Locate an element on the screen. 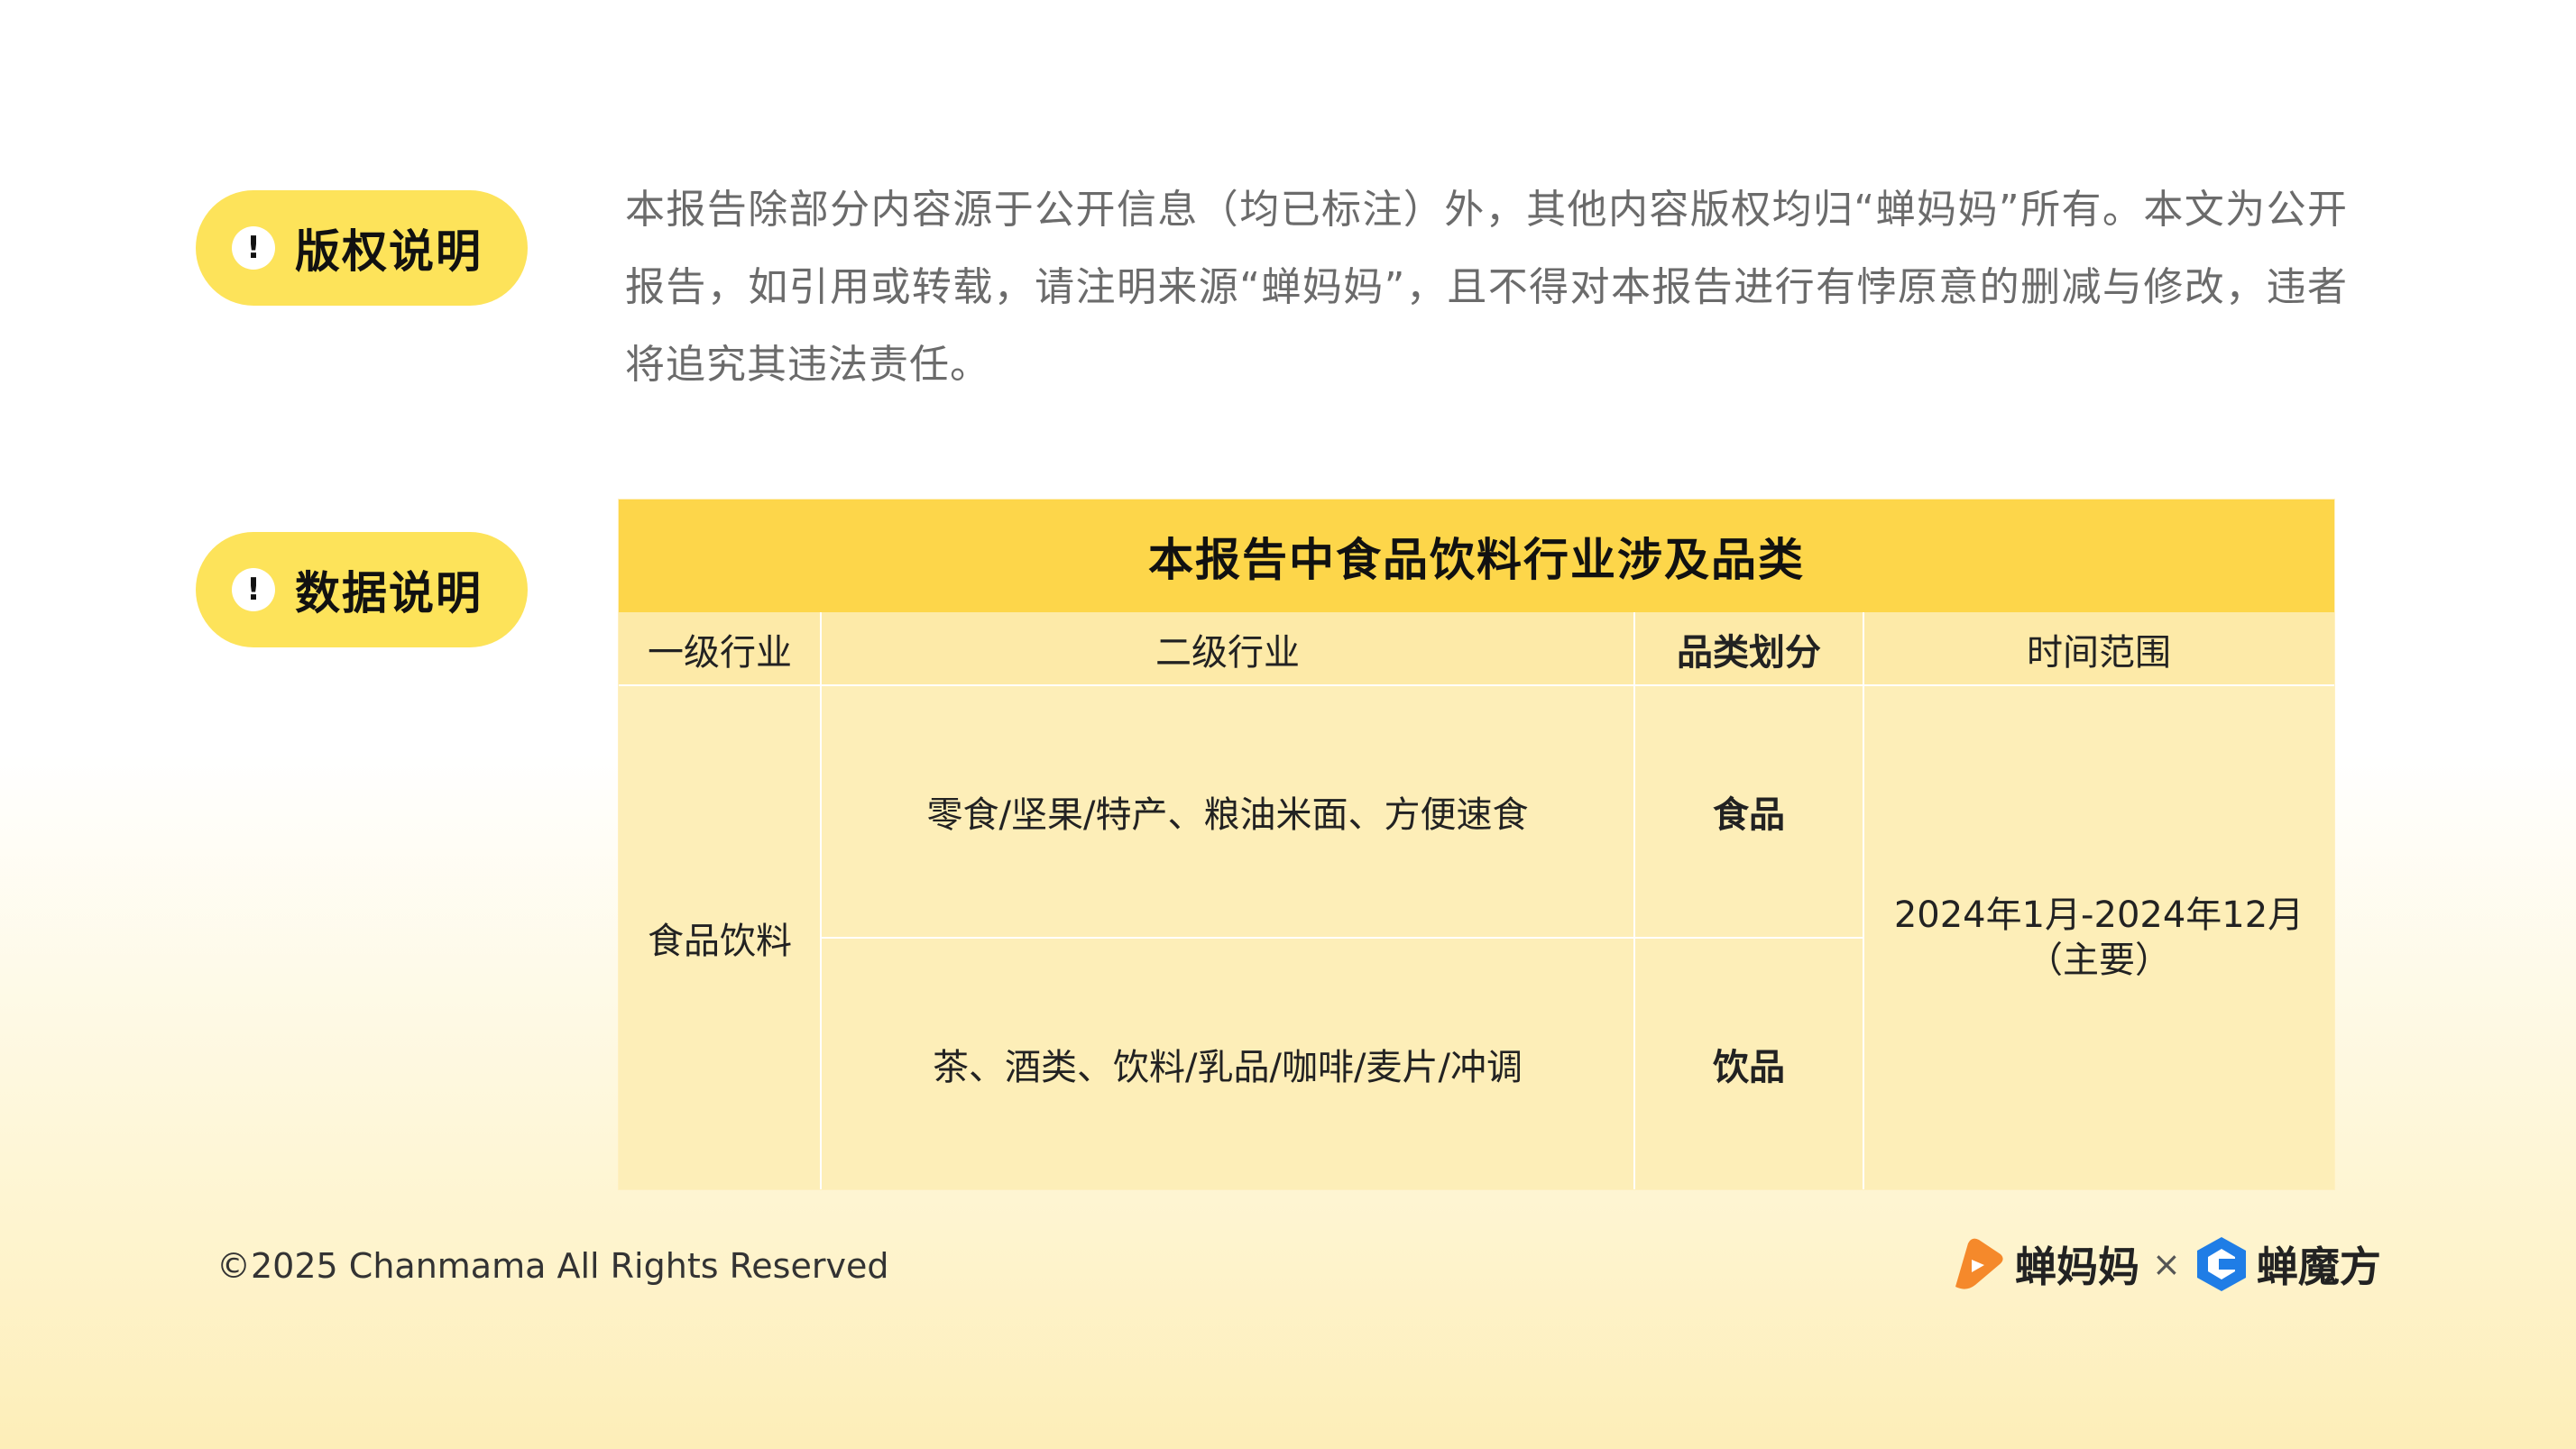 Image resolution: width=2576 pixels, height=1449 pixels. header-level2: 二级行业 is located at coordinates (1227, 652).